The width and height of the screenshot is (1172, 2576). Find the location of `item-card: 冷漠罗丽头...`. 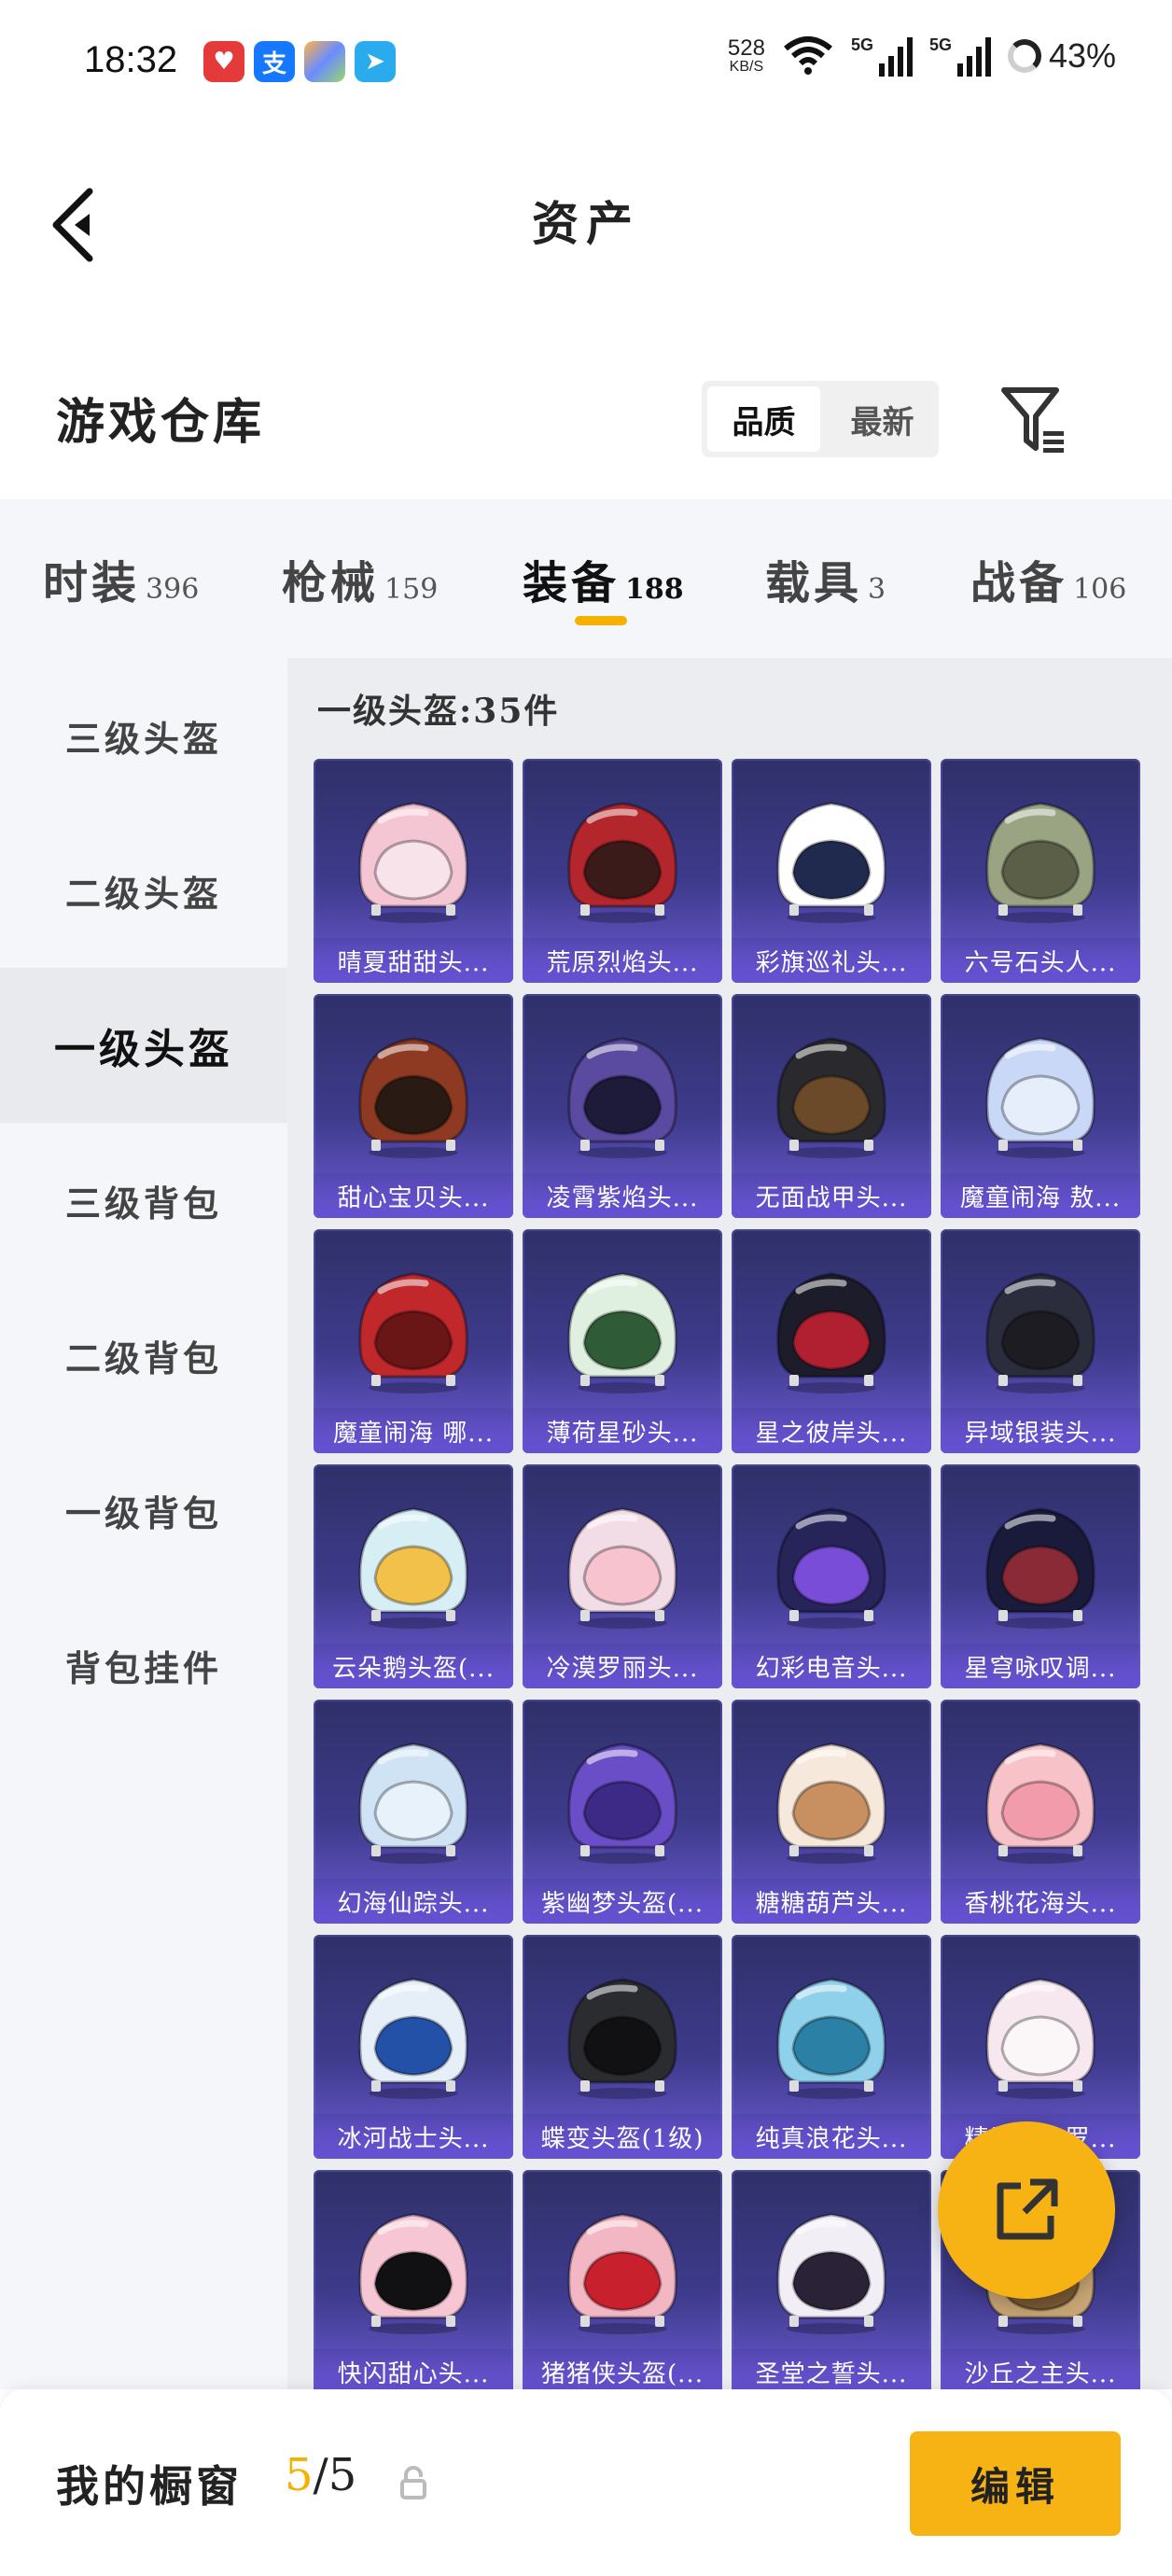

item-card: 冷漠罗丽头... is located at coordinates (622, 1576).